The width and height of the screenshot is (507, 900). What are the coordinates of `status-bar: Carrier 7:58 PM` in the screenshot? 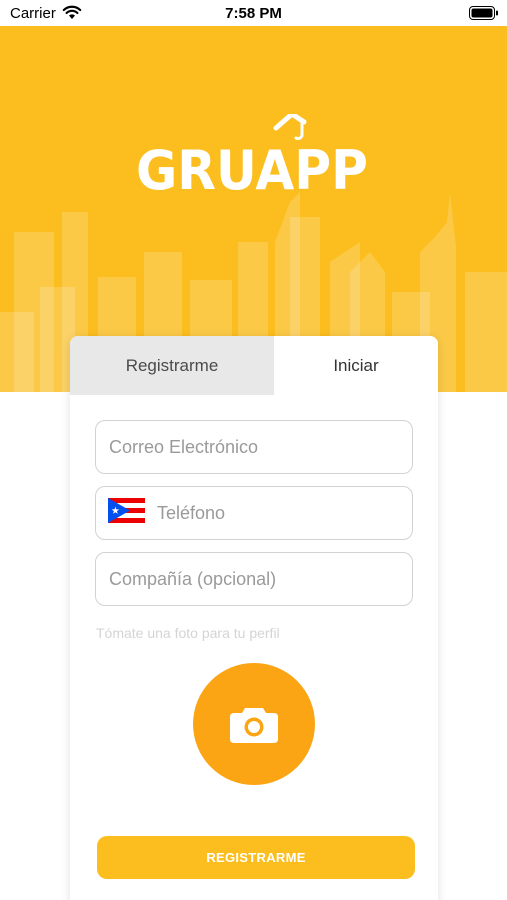 It's located at (253, 13).